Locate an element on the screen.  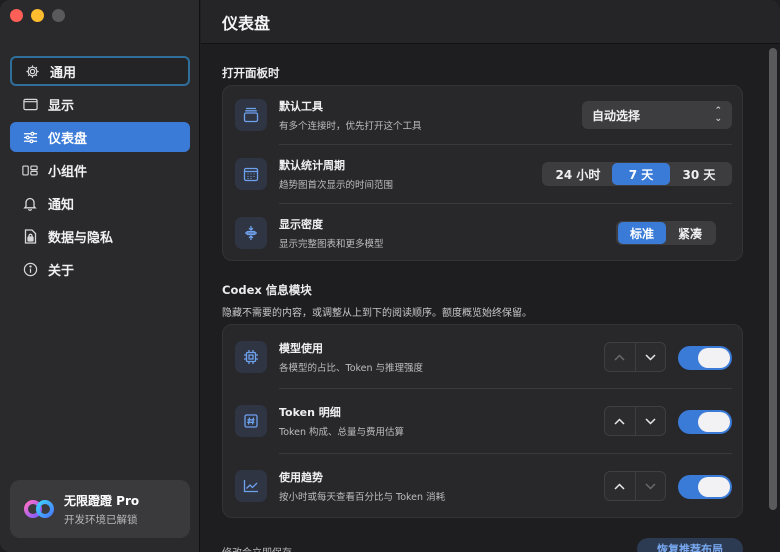
default-tool-value: 自动选择 is located at coordinates (616, 115).